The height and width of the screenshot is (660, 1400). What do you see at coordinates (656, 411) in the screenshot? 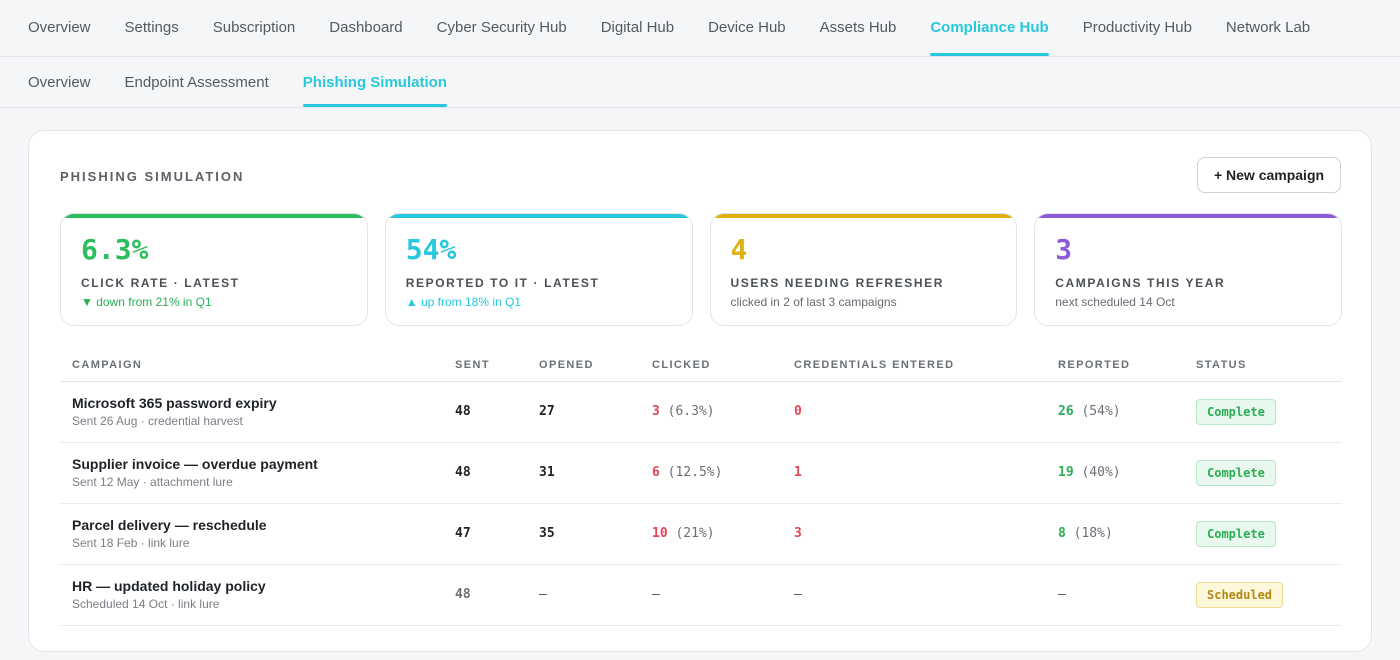
I see `clicked-count: 3` at bounding box center [656, 411].